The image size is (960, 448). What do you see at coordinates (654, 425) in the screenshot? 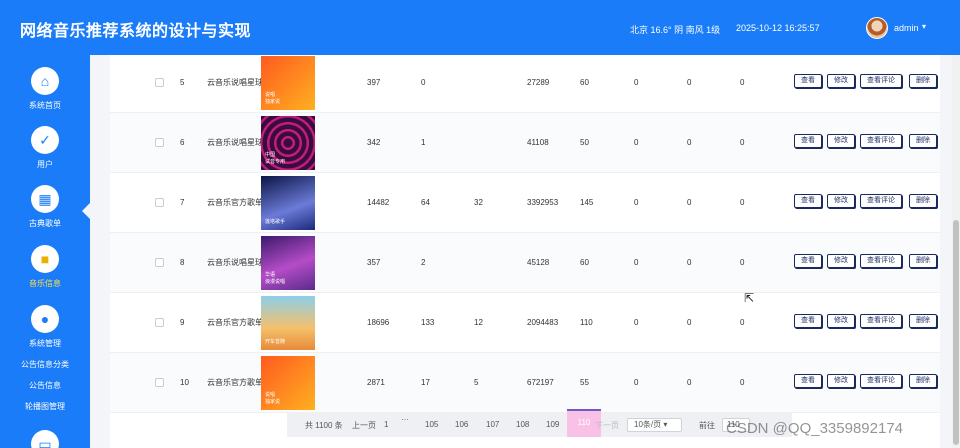
I see `page-size-select: 10条/页 ▾` at bounding box center [654, 425].